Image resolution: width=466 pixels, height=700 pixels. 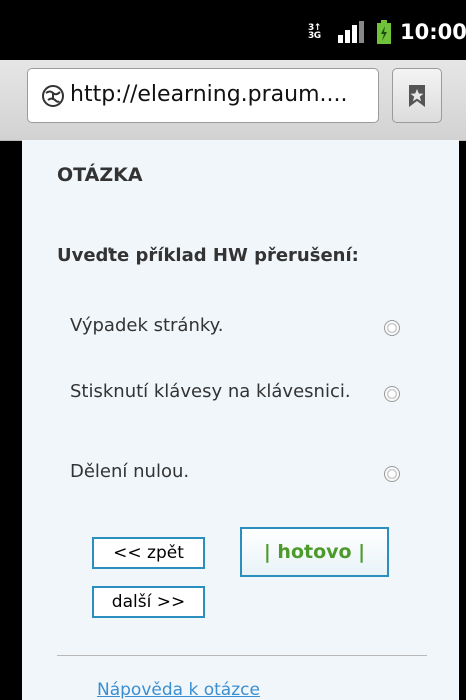 What do you see at coordinates (314, 32) in the screenshot?
I see `network-type-icon: 3↑ 3G` at bounding box center [314, 32].